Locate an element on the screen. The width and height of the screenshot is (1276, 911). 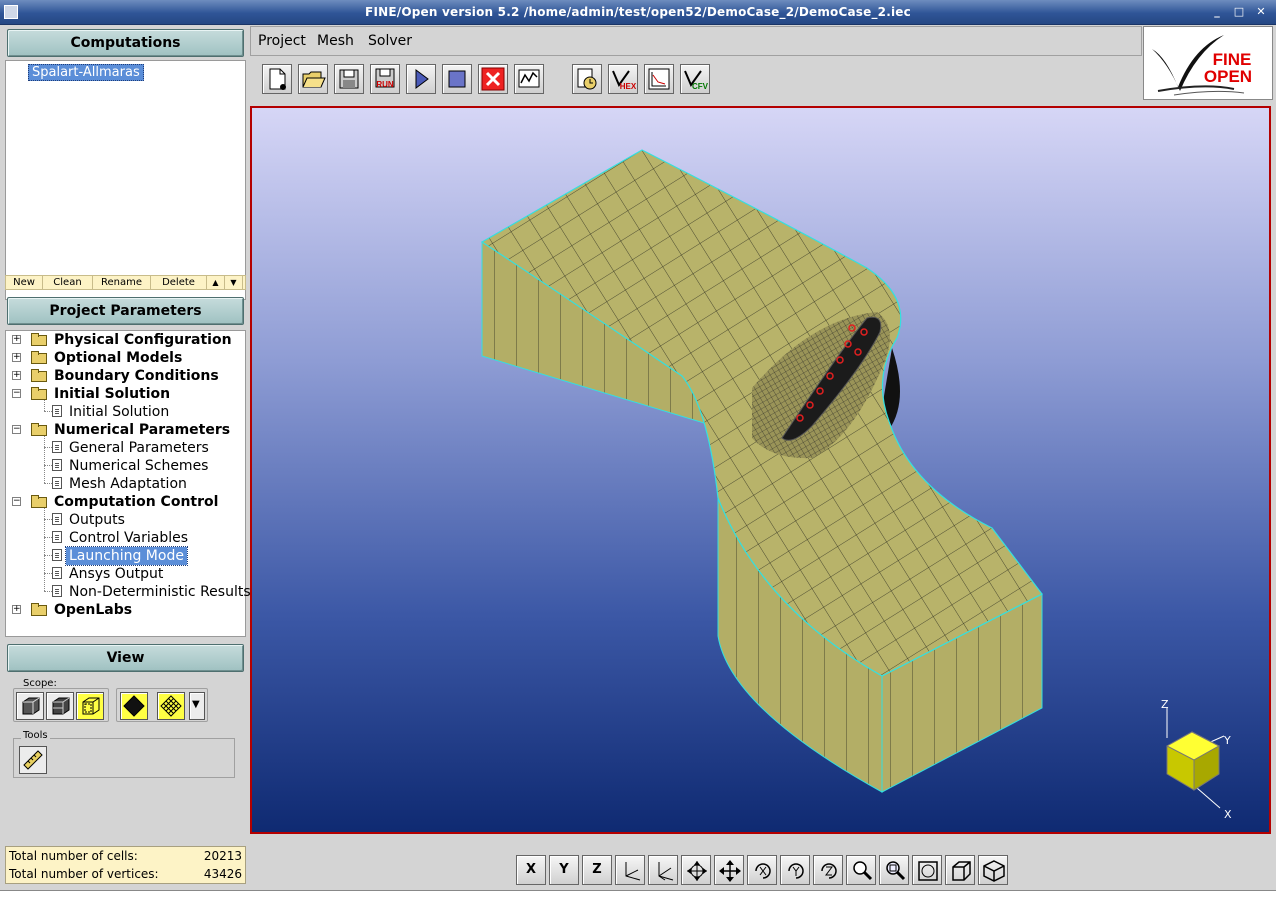
cube-wireframe-icon is located at coordinates (961, 871).